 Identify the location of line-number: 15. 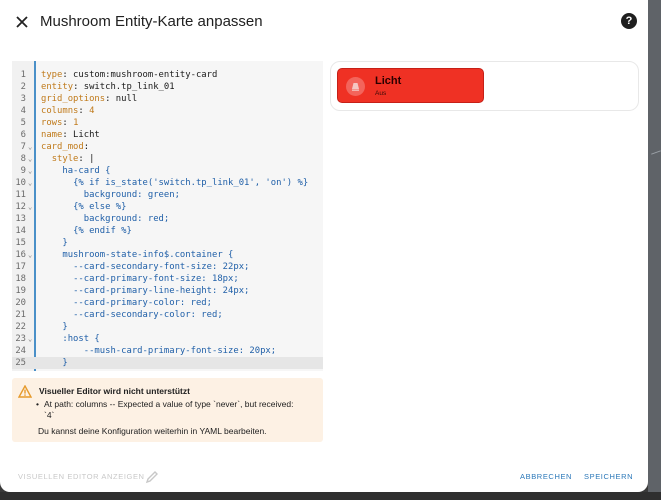
(20, 243).